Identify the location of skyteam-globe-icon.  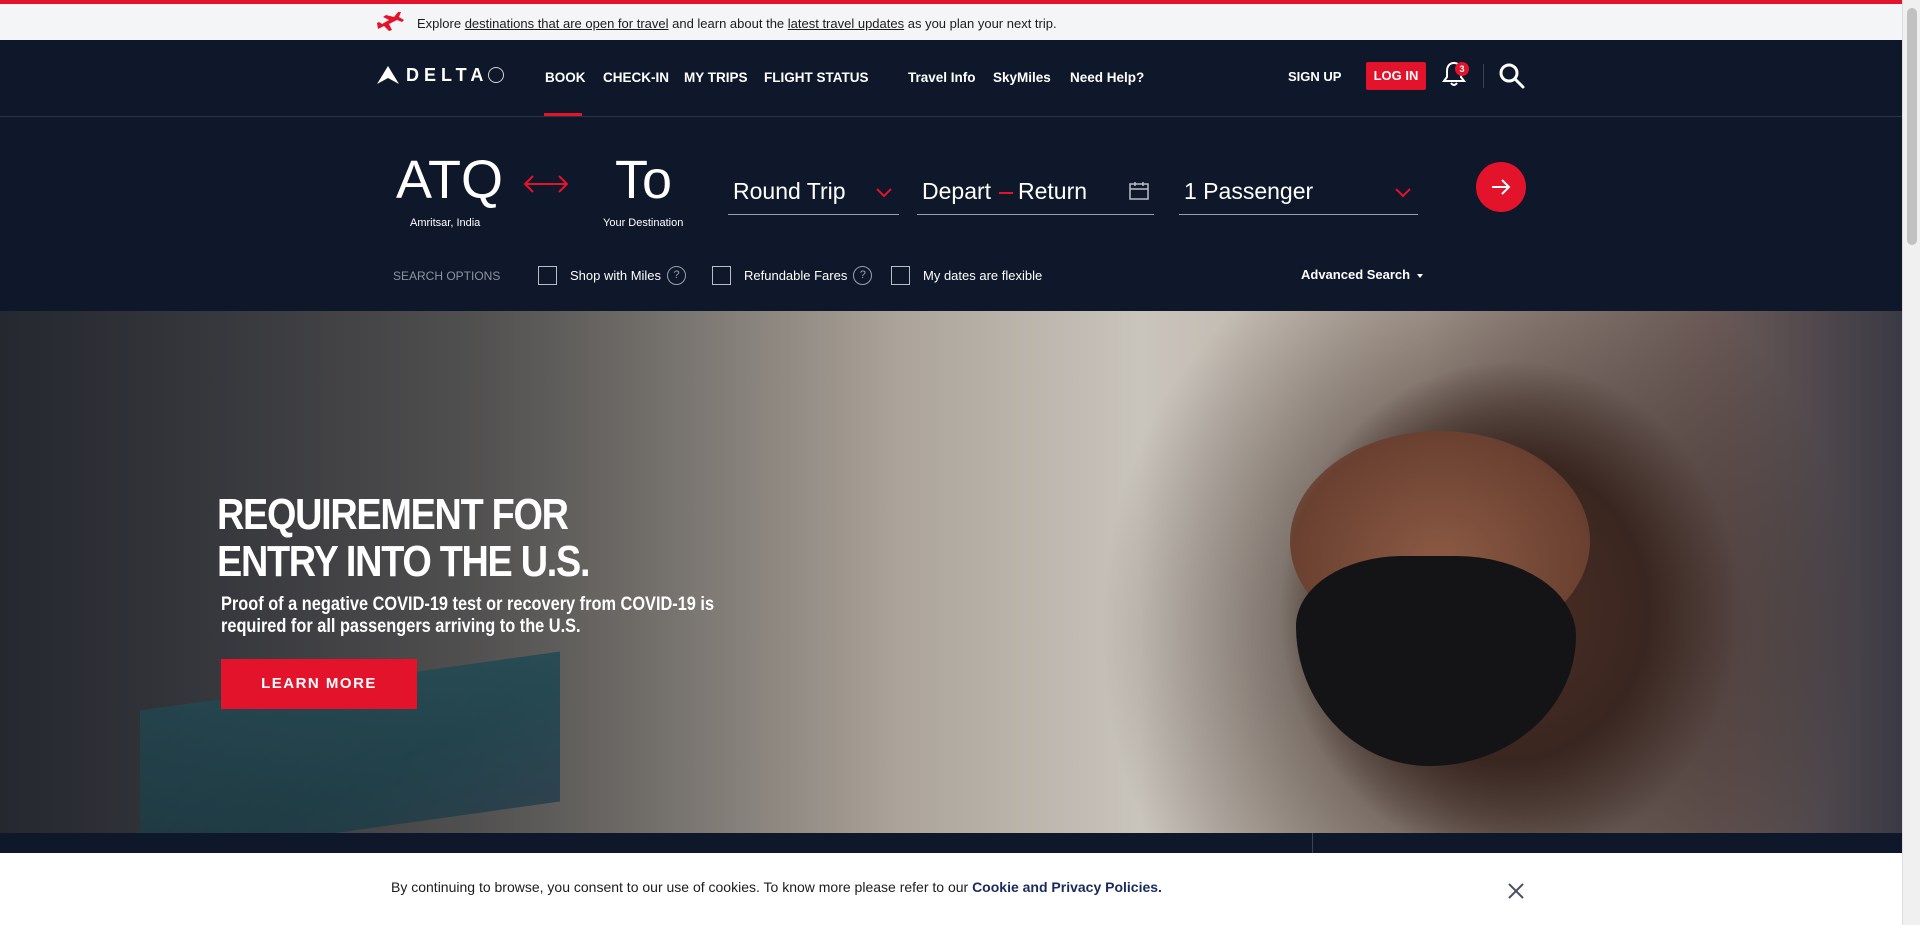
(496, 75).